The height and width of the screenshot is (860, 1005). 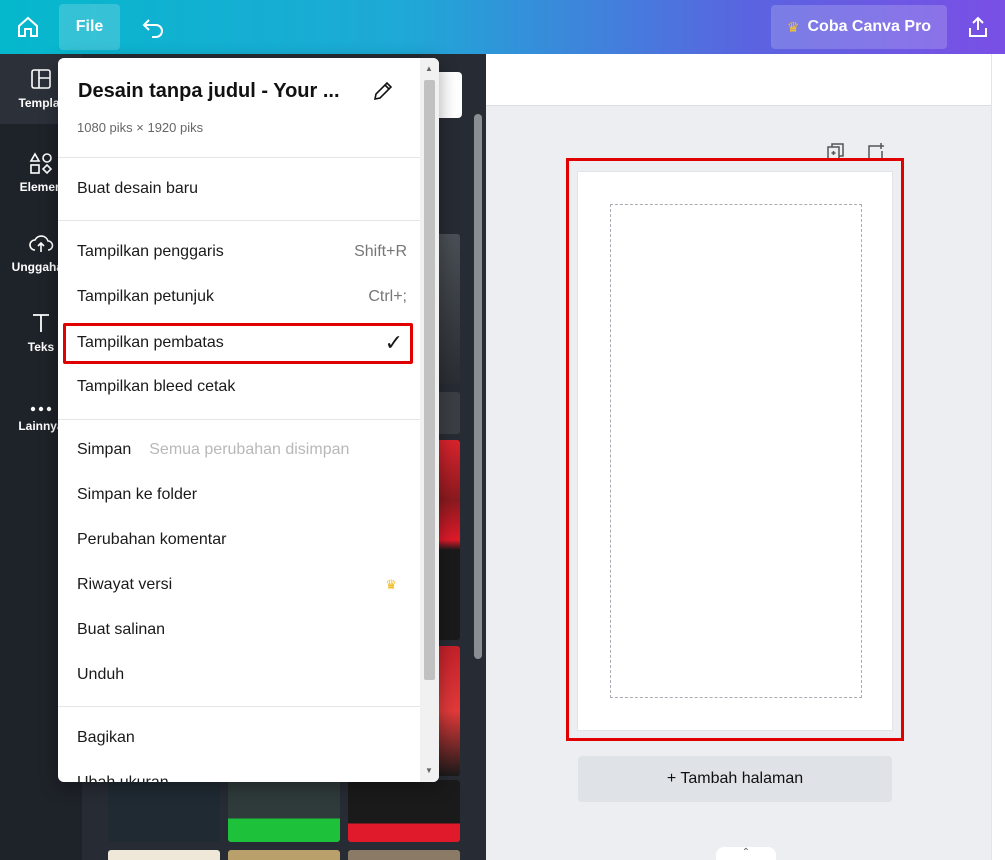 I want to click on menu-scrollbar: ▲ ▼, so click(x=429, y=420).